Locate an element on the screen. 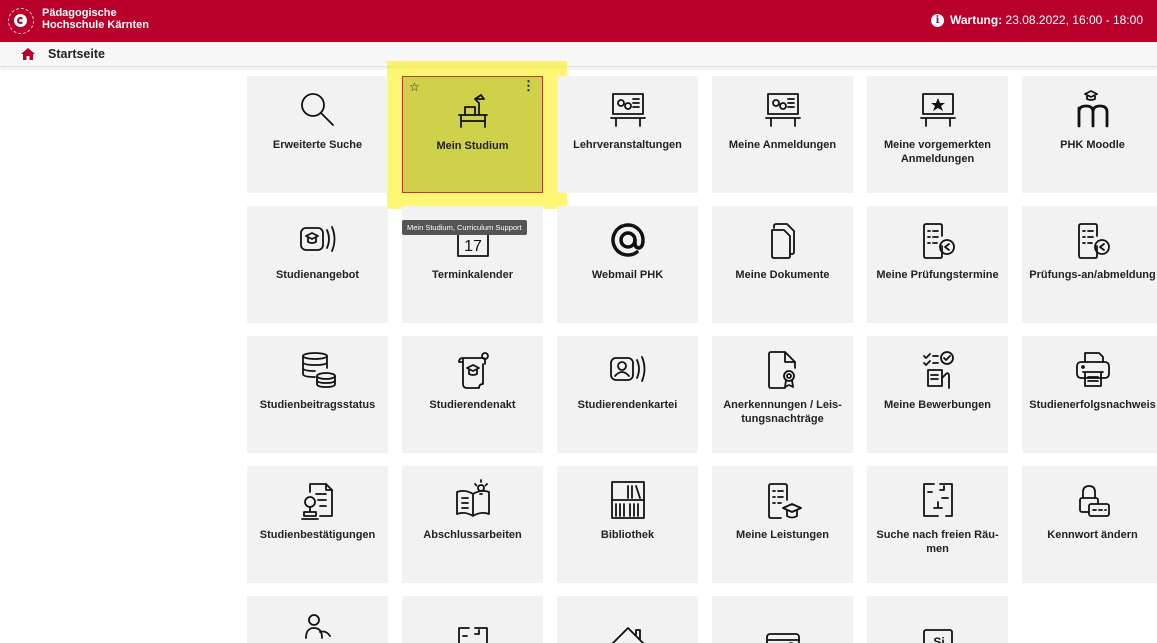  tile-label: Studienbeitragsstatus is located at coordinates (317, 405).